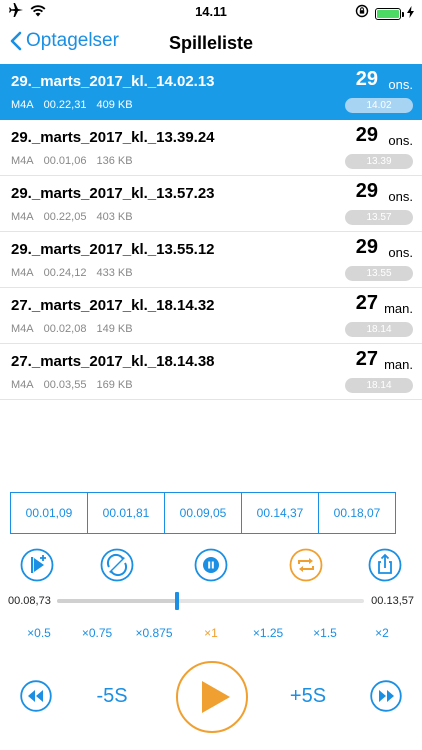  Describe the element at coordinates (389, 13) in the screenshot. I see `battery-icon` at that location.